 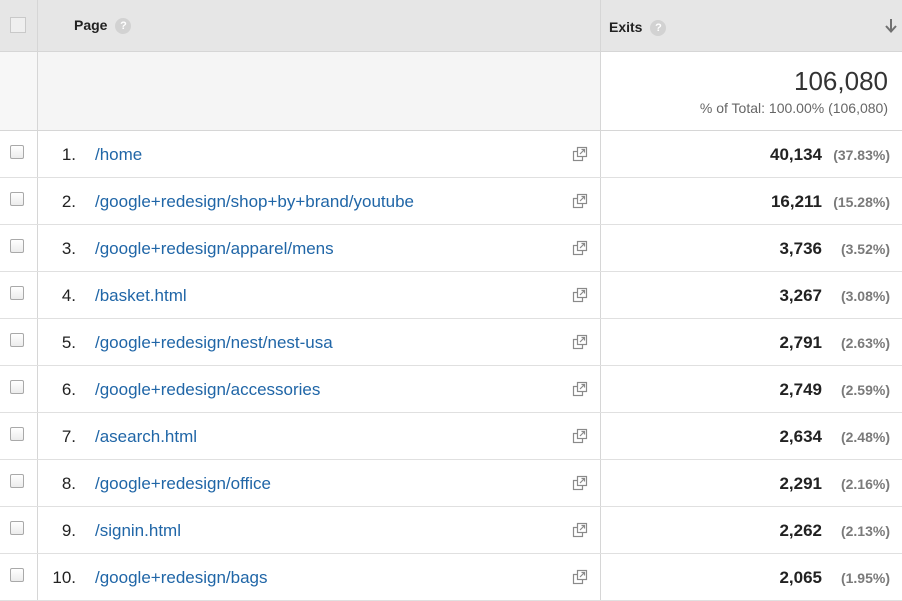 I want to click on exits-value: 2,791, so click(x=800, y=342).